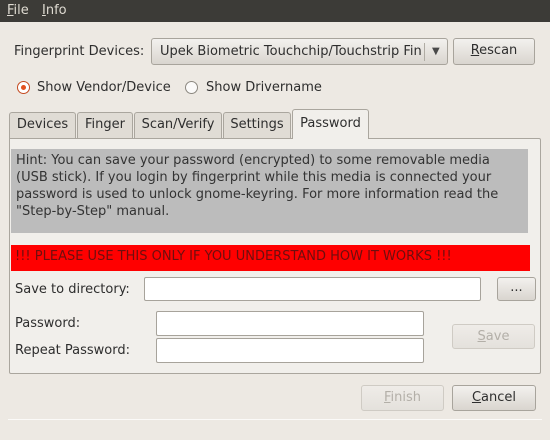  I want to click on finish-button: Finish, so click(402, 398).